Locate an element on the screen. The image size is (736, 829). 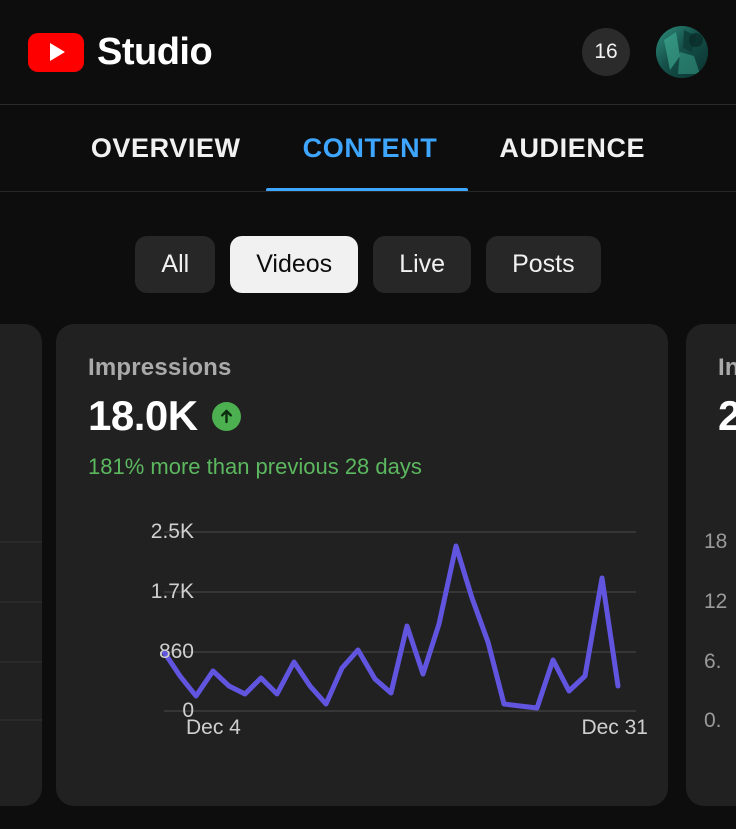
main-tabs: OVERVIEW CONTENT AUDIENCE is located at coordinates (368, 148).